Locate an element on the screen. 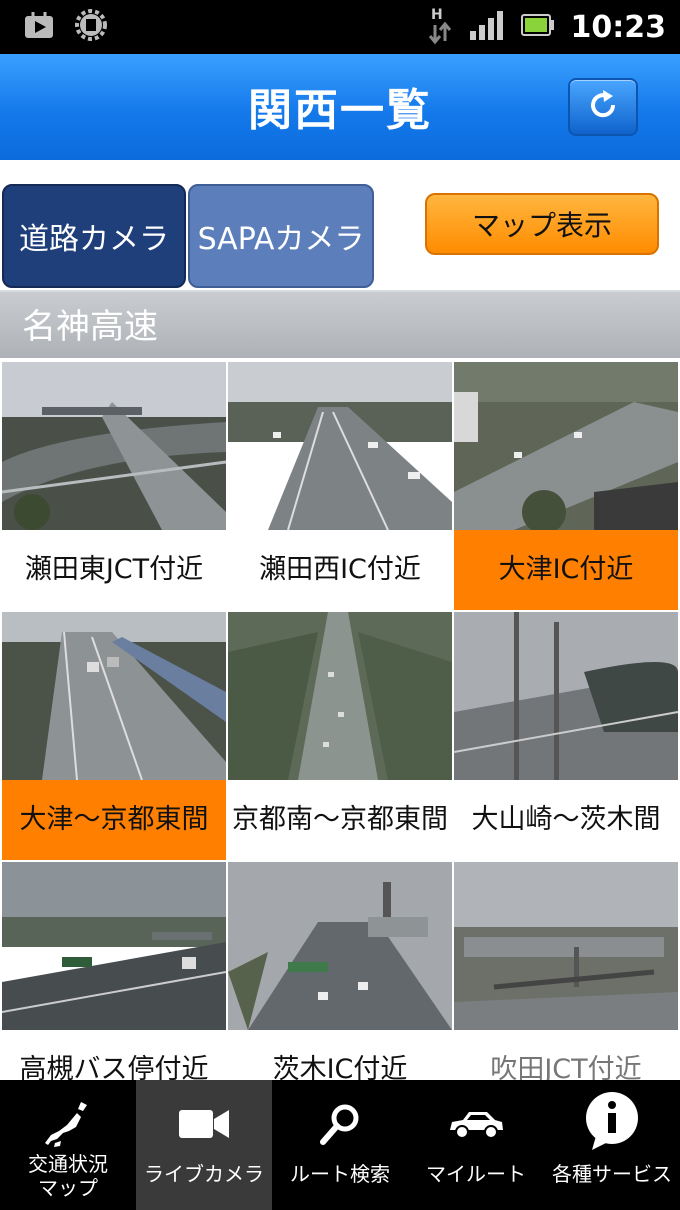 The width and height of the screenshot is (680, 1210). camera-label: 大津IC付近 is located at coordinates (566, 570).